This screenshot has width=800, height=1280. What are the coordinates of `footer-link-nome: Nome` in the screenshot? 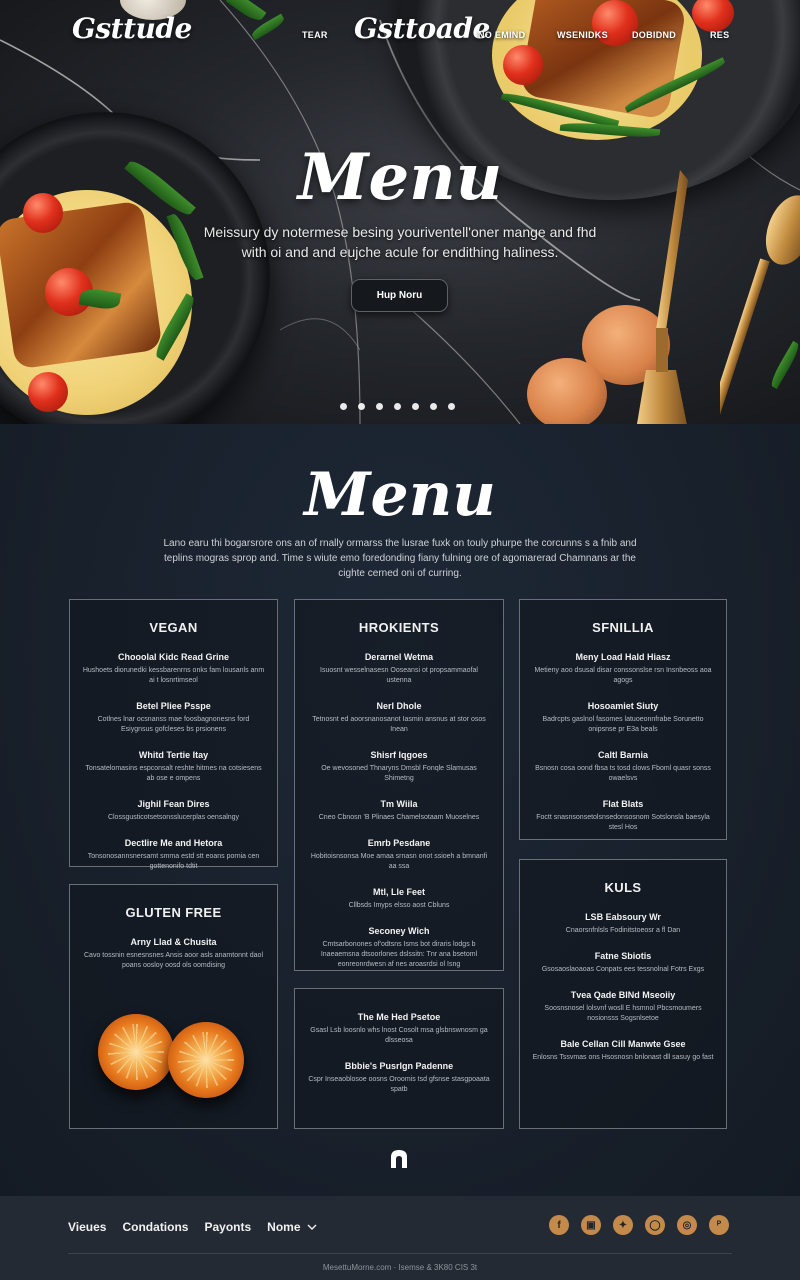 It's located at (292, 1227).